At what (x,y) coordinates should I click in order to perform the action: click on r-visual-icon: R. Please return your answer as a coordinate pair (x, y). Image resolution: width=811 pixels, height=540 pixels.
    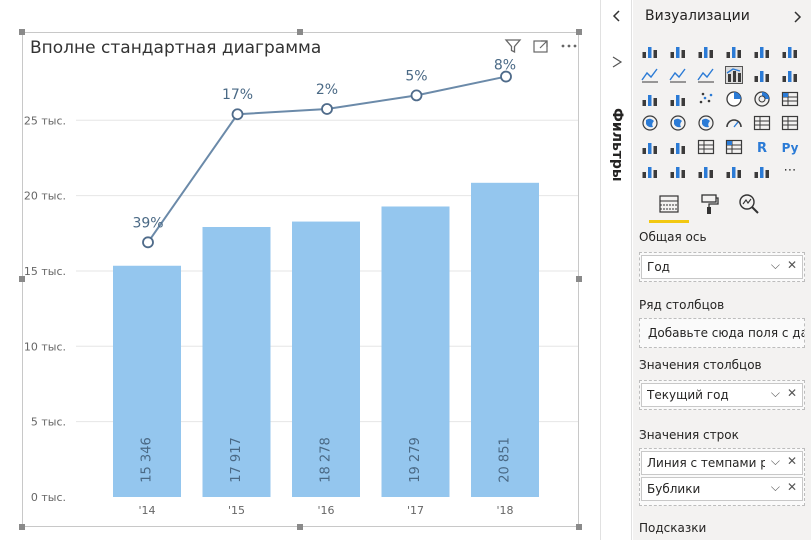
    Looking at the image, I should click on (762, 147).